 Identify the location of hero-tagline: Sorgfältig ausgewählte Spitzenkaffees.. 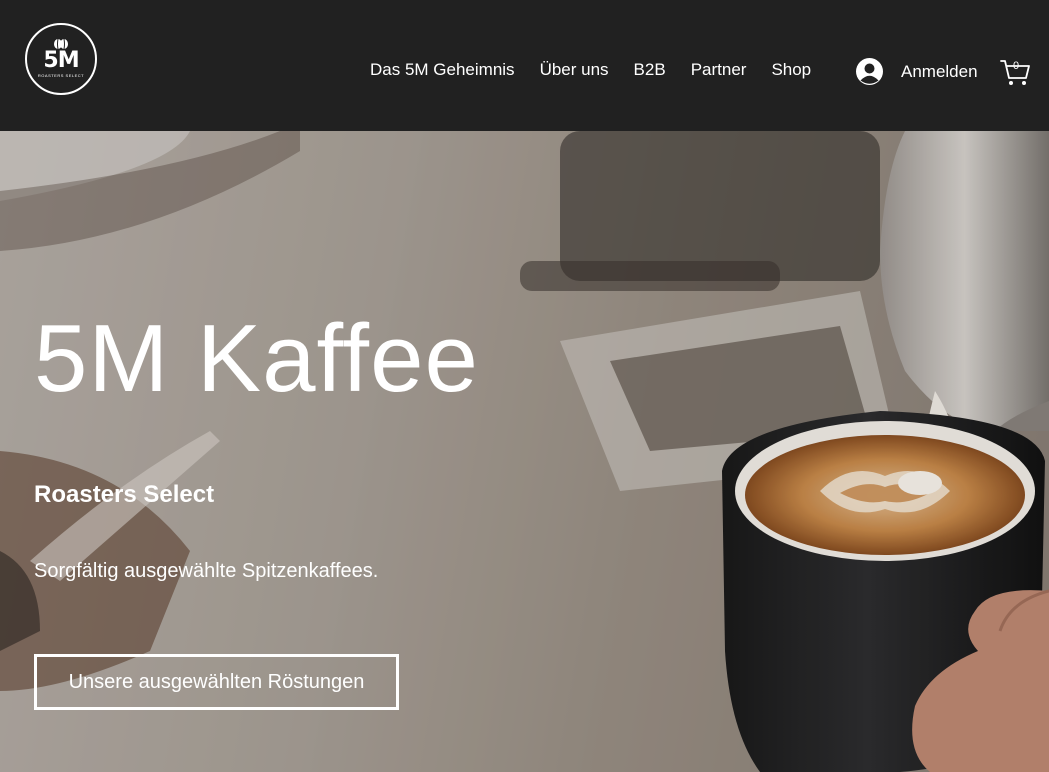
(206, 571).